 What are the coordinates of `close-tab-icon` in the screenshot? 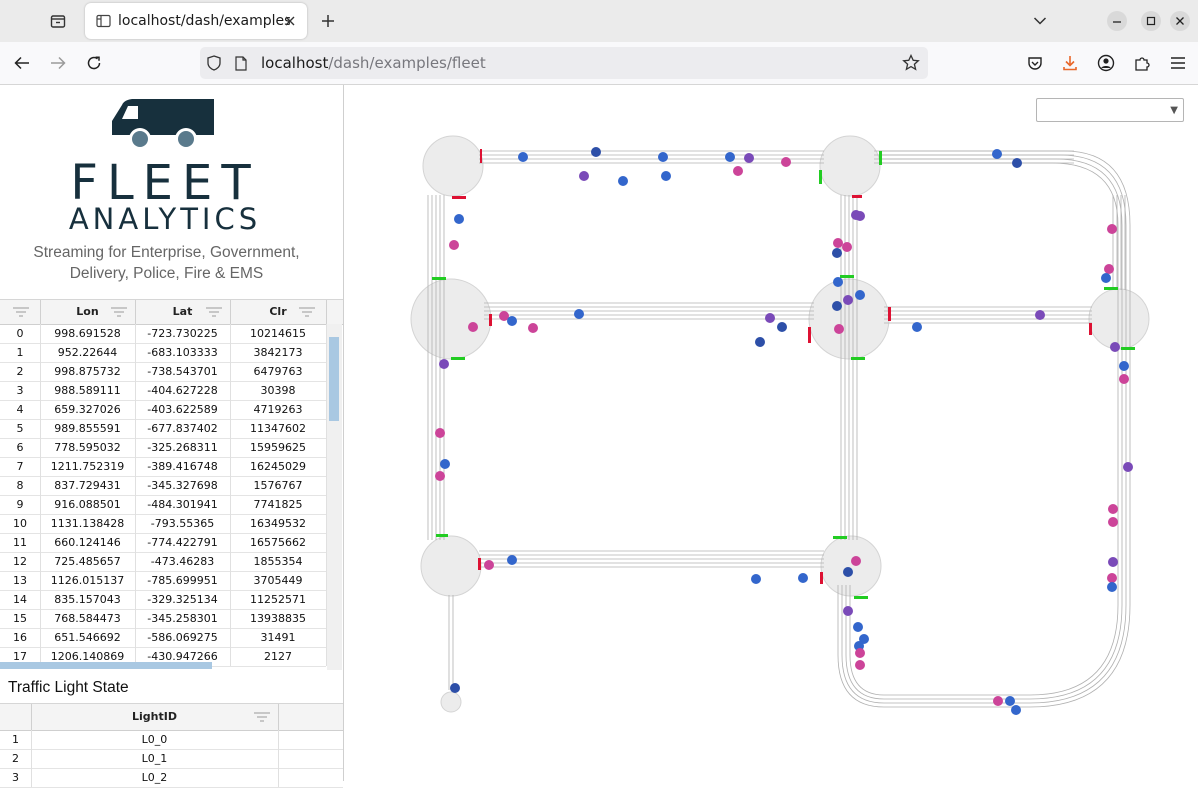 It's located at (290, 21).